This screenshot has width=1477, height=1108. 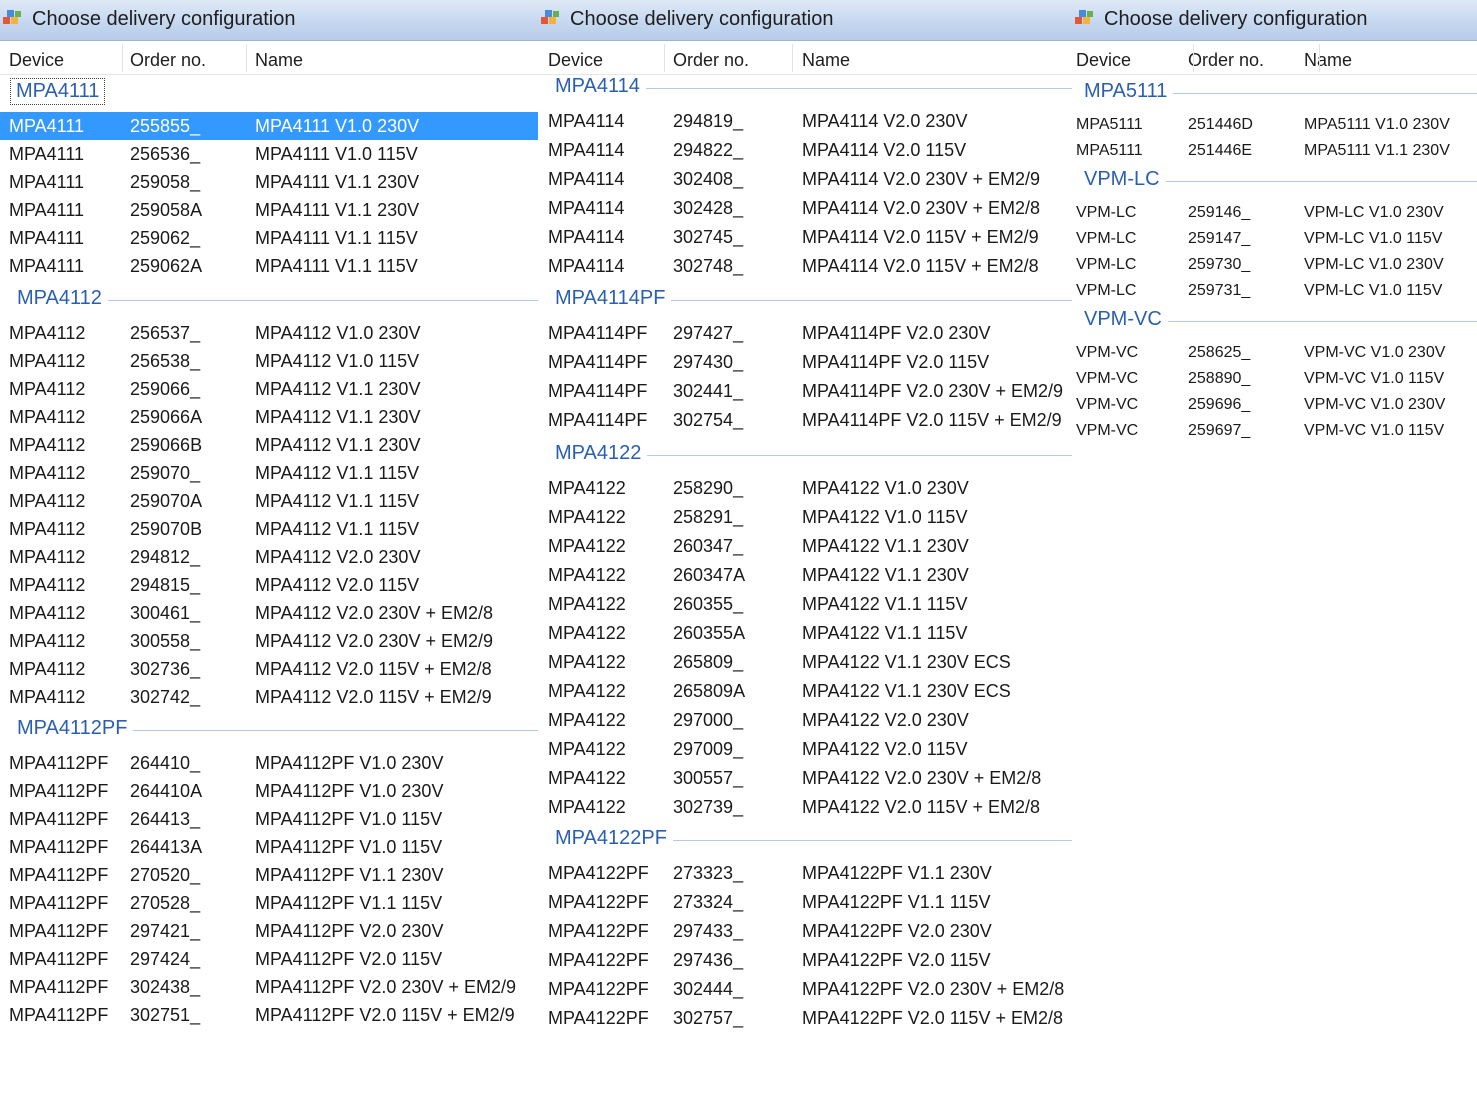 What do you see at coordinates (805, 208) in the screenshot?
I see `list-item: MPA4114 302428_ MPA4114 V2.0 230V + EM2/8` at bounding box center [805, 208].